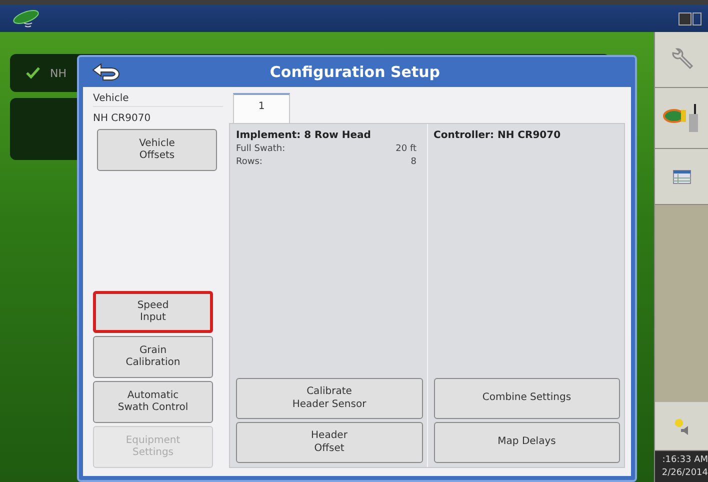 The height and width of the screenshot is (482, 708). I want to click on section-title: Implement: 8 Row Head, so click(304, 135).